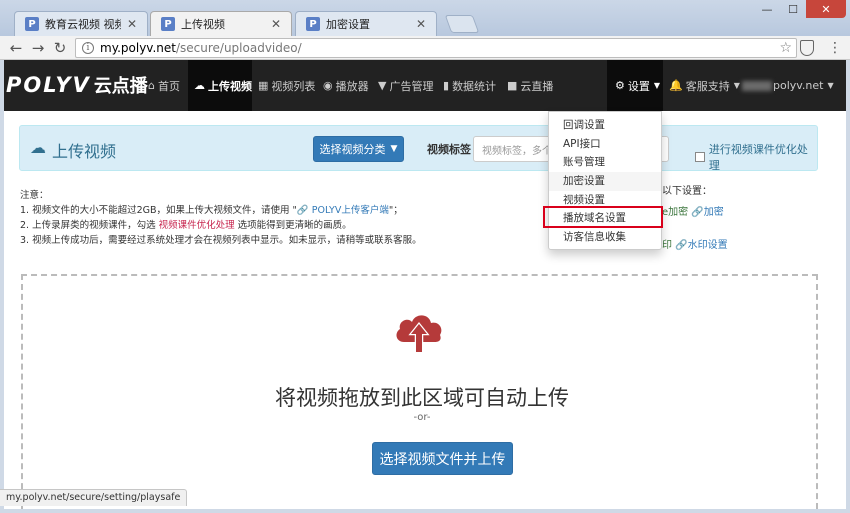 The width and height of the screenshot is (850, 513). What do you see at coordinates (675, 212) in the screenshot?
I see `encrypt-green-text: e加密` at bounding box center [675, 212].